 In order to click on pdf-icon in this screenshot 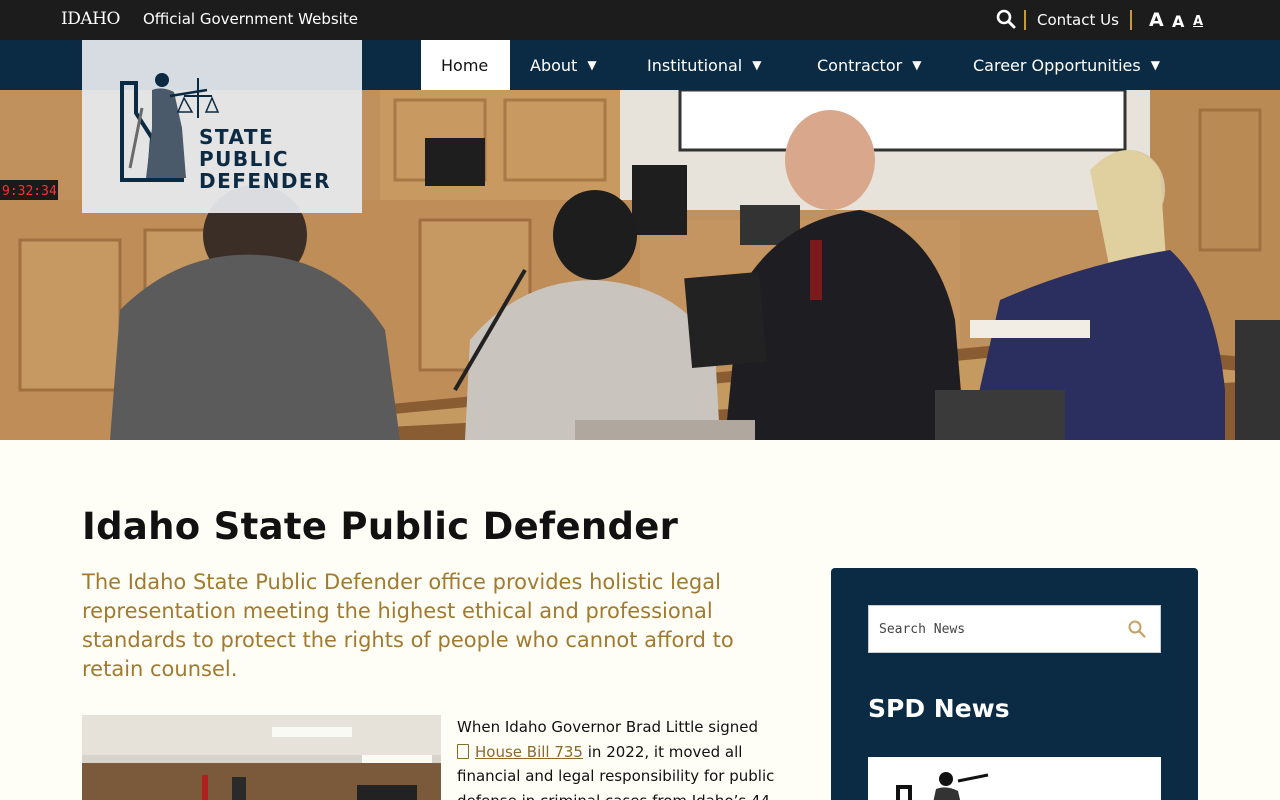, I will do `click(463, 751)`.